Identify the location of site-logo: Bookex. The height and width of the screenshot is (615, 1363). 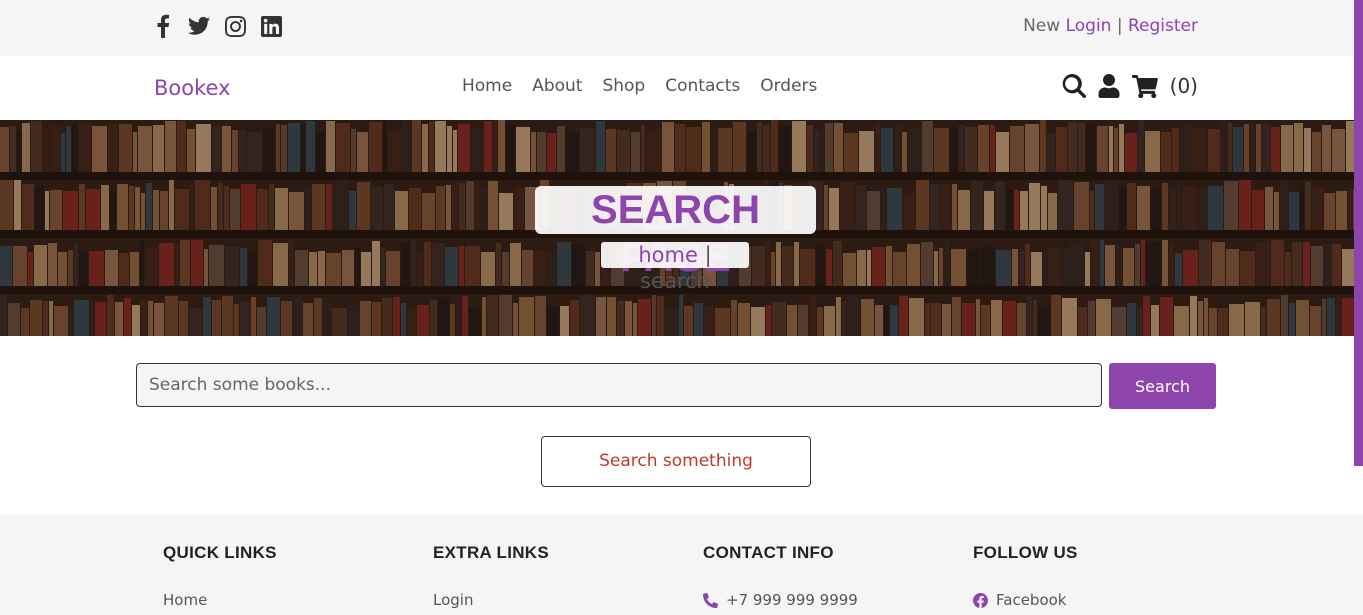
(192, 88).